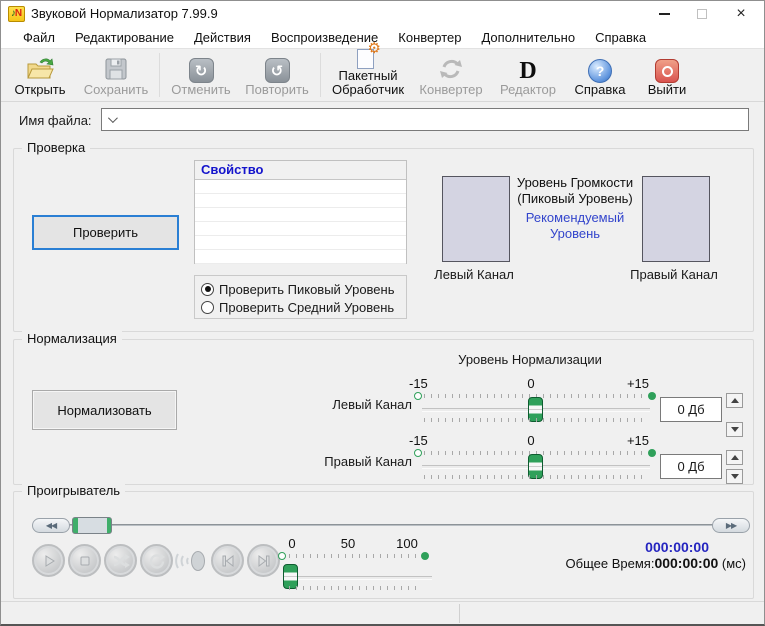 The image size is (765, 626). I want to click on check-group-label: Проверка, so click(56, 147).